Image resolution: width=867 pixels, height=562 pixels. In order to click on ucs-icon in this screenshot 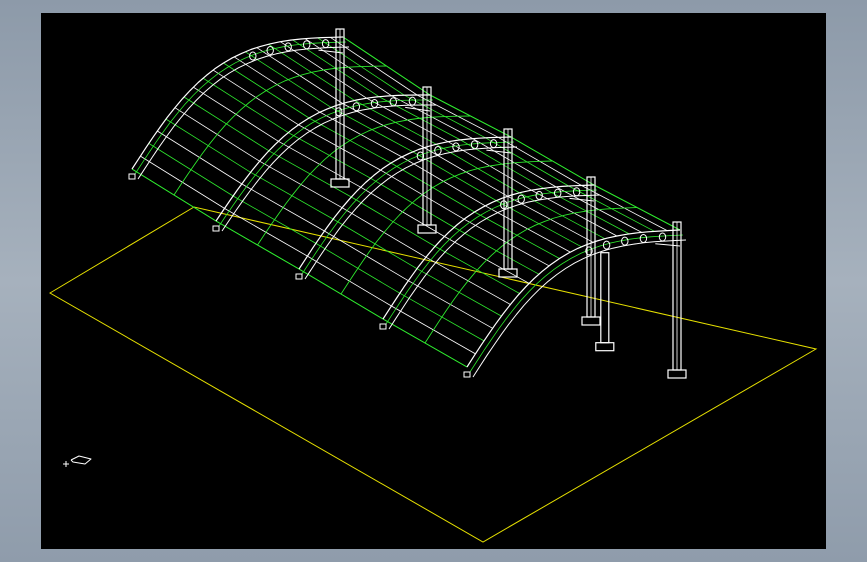, I will do `click(77, 461)`.